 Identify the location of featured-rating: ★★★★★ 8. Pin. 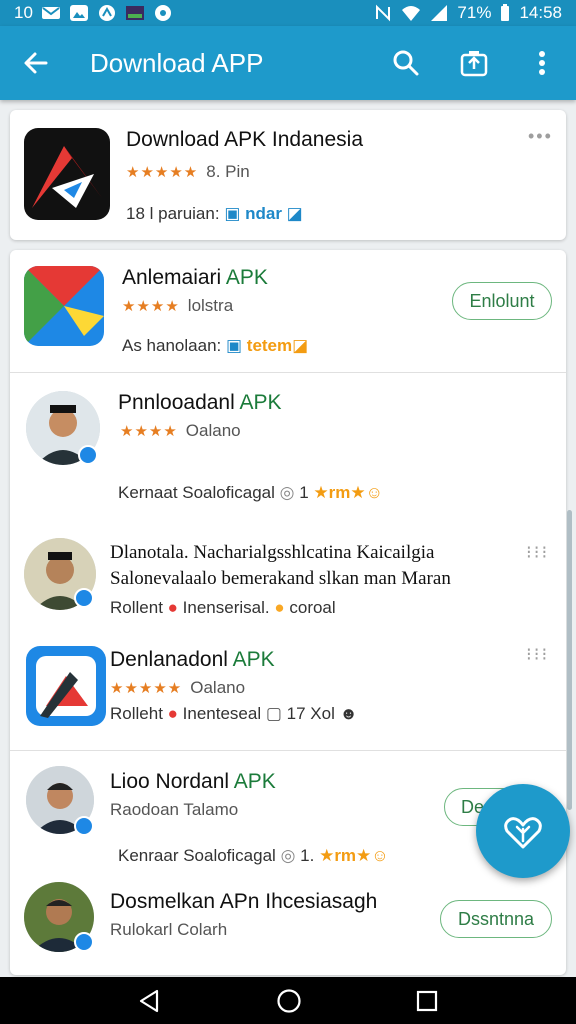
(188, 171).